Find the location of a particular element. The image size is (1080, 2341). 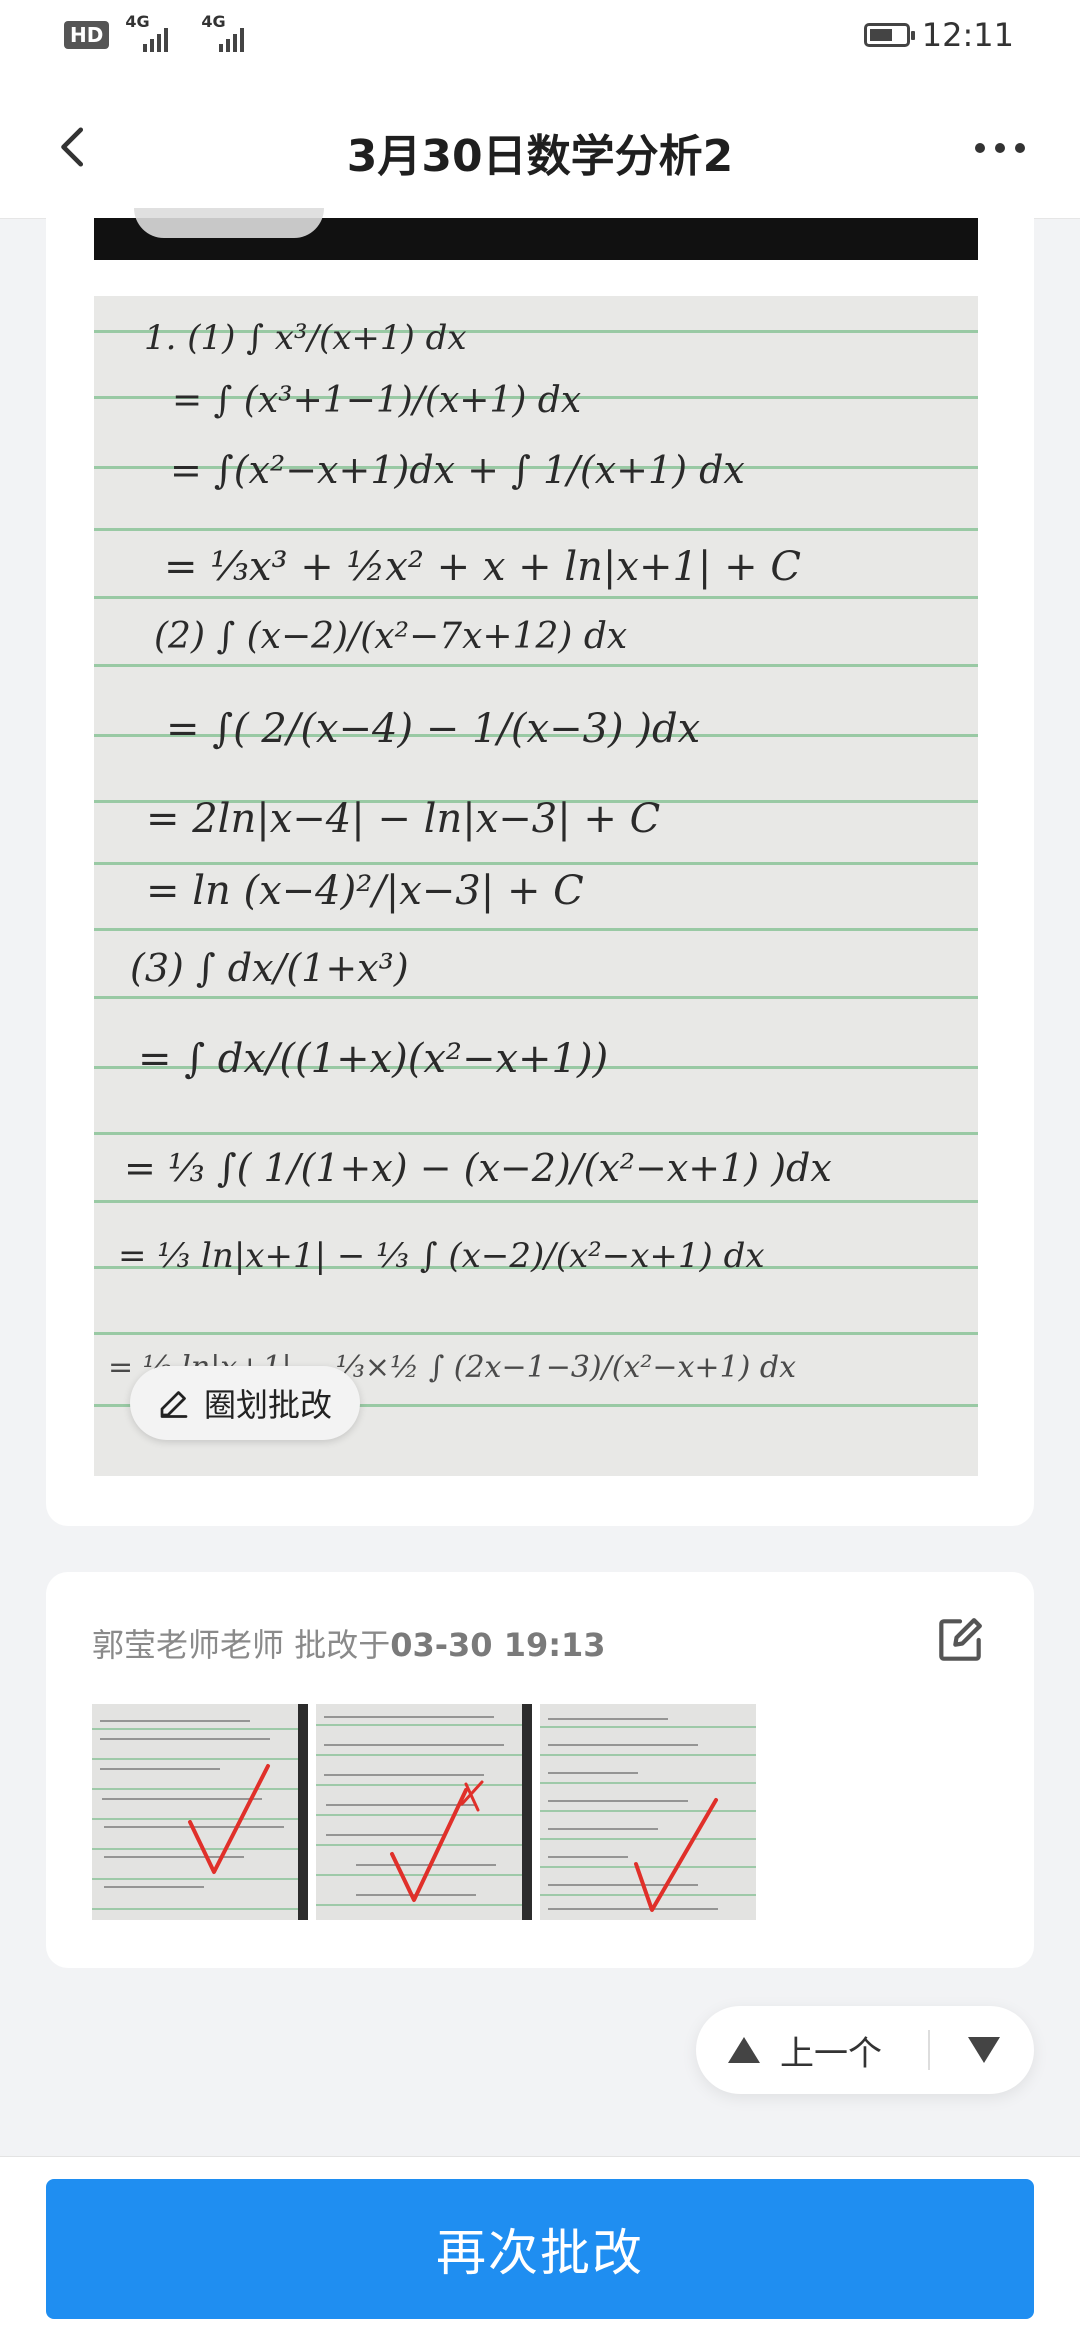

navigation-bar: 3月30日数学分析2 is located at coordinates (540, 147).